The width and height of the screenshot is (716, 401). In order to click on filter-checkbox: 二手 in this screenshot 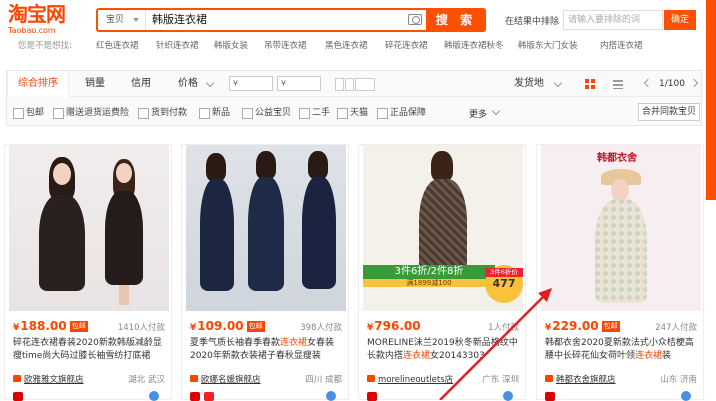, I will do `click(314, 113)`.